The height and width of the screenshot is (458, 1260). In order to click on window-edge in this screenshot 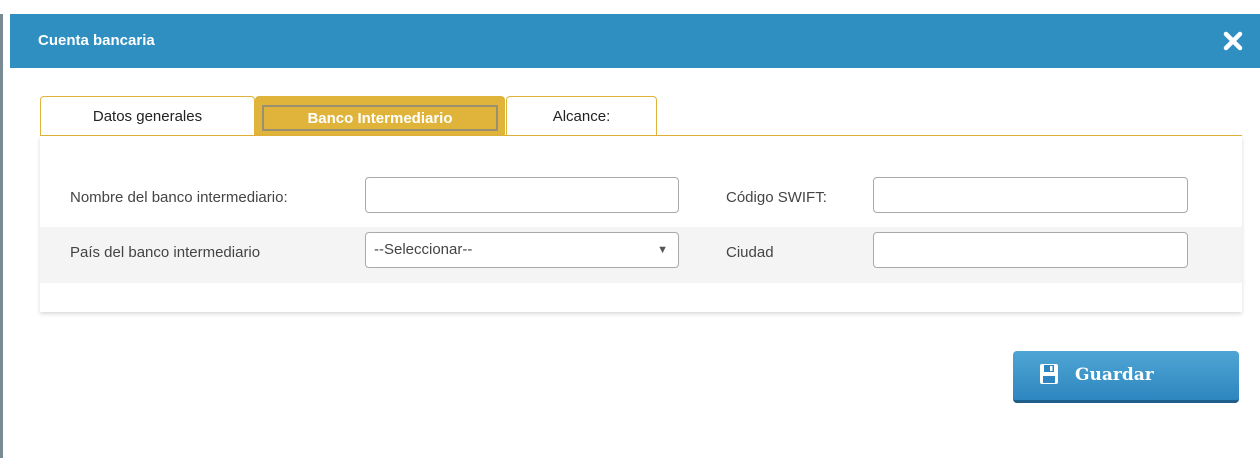, I will do `click(1, 236)`.